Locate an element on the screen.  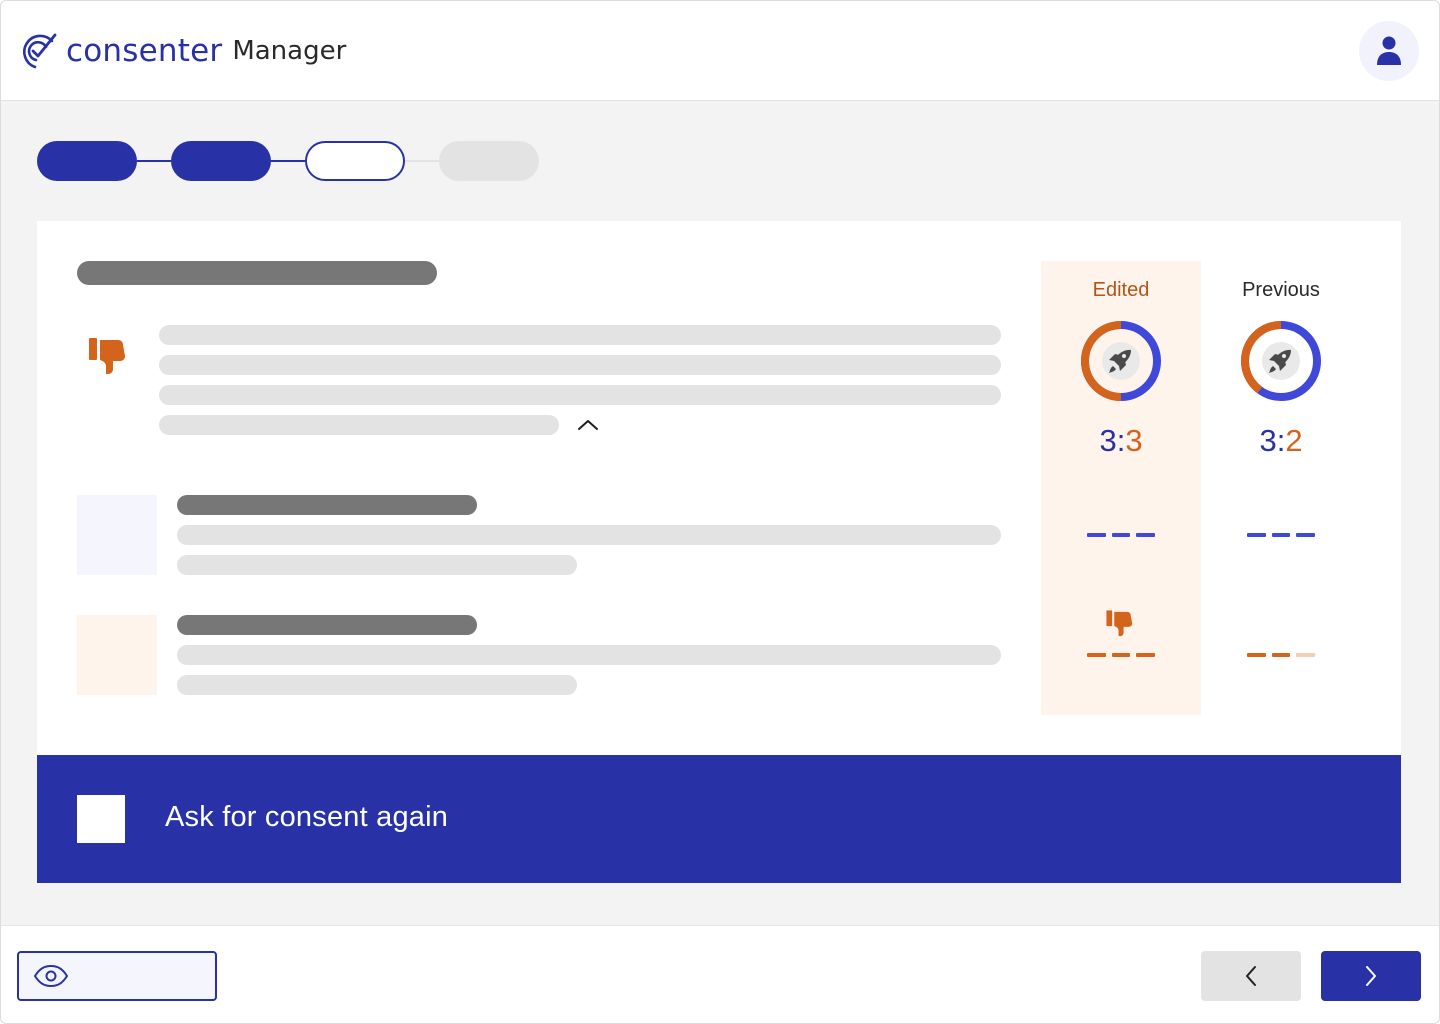
user-avatar-button is located at coordinates (1389, 51).